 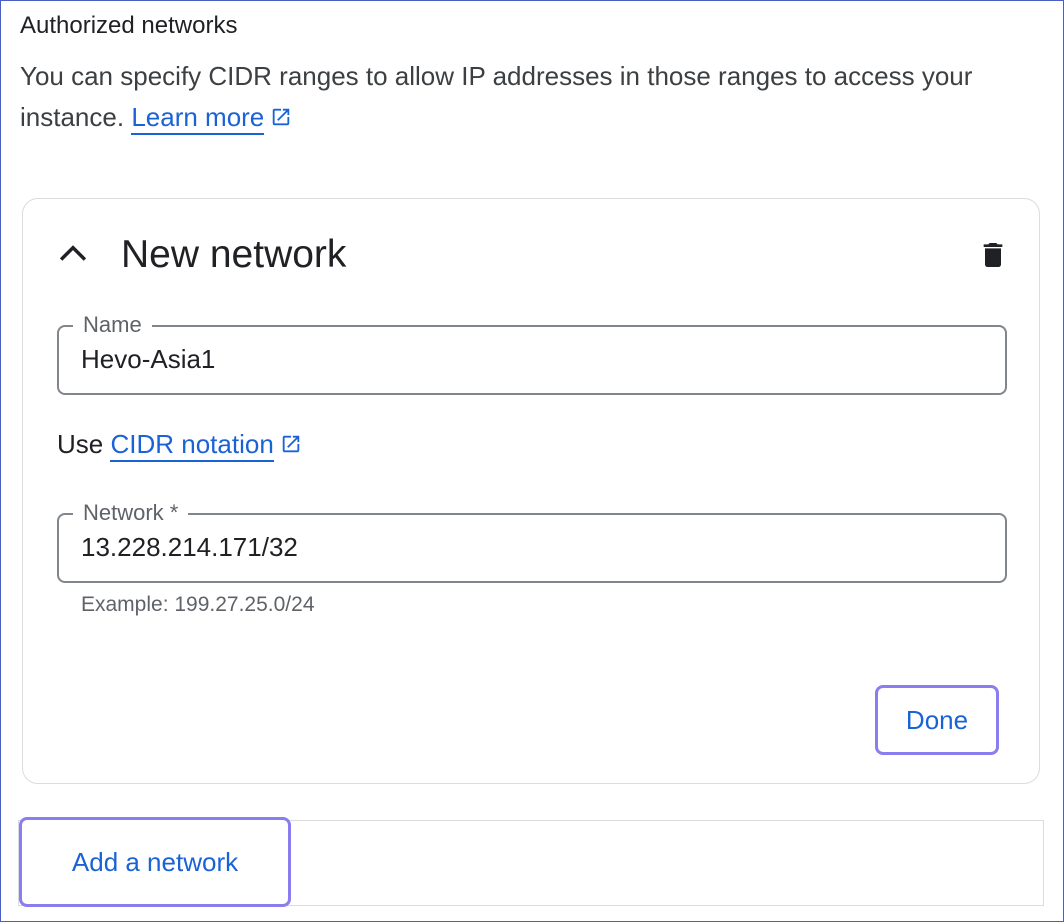 What do you see at coordinates (155, 862) in the screenshot?
I see `add-network-button: Add a network` at bounding box center [155, 862].